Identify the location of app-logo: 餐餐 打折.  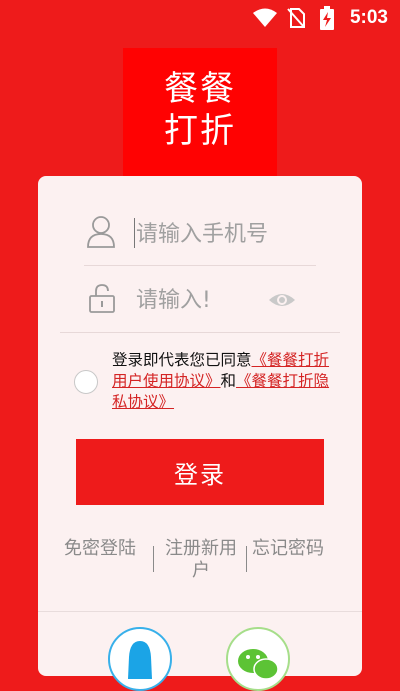
(200, 119).